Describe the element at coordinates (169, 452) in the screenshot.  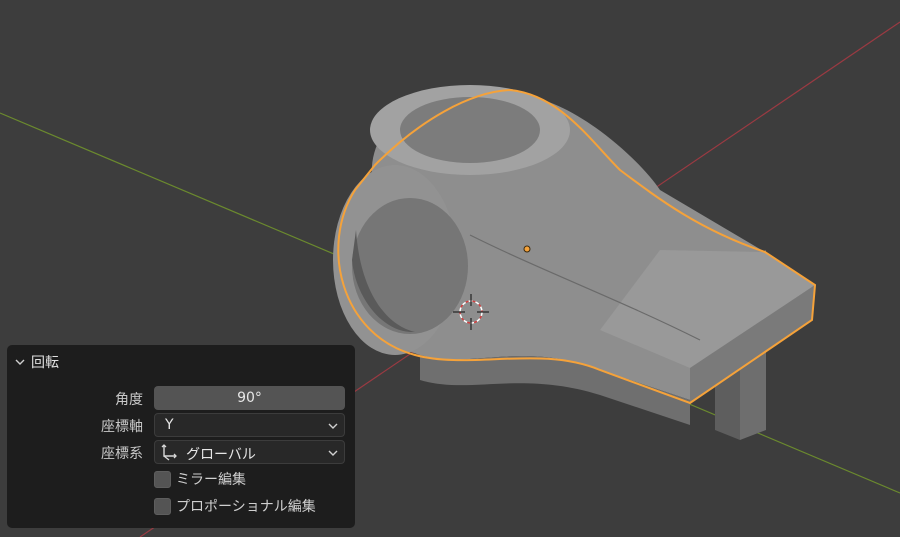
I see `global-axes-icon` at that location.